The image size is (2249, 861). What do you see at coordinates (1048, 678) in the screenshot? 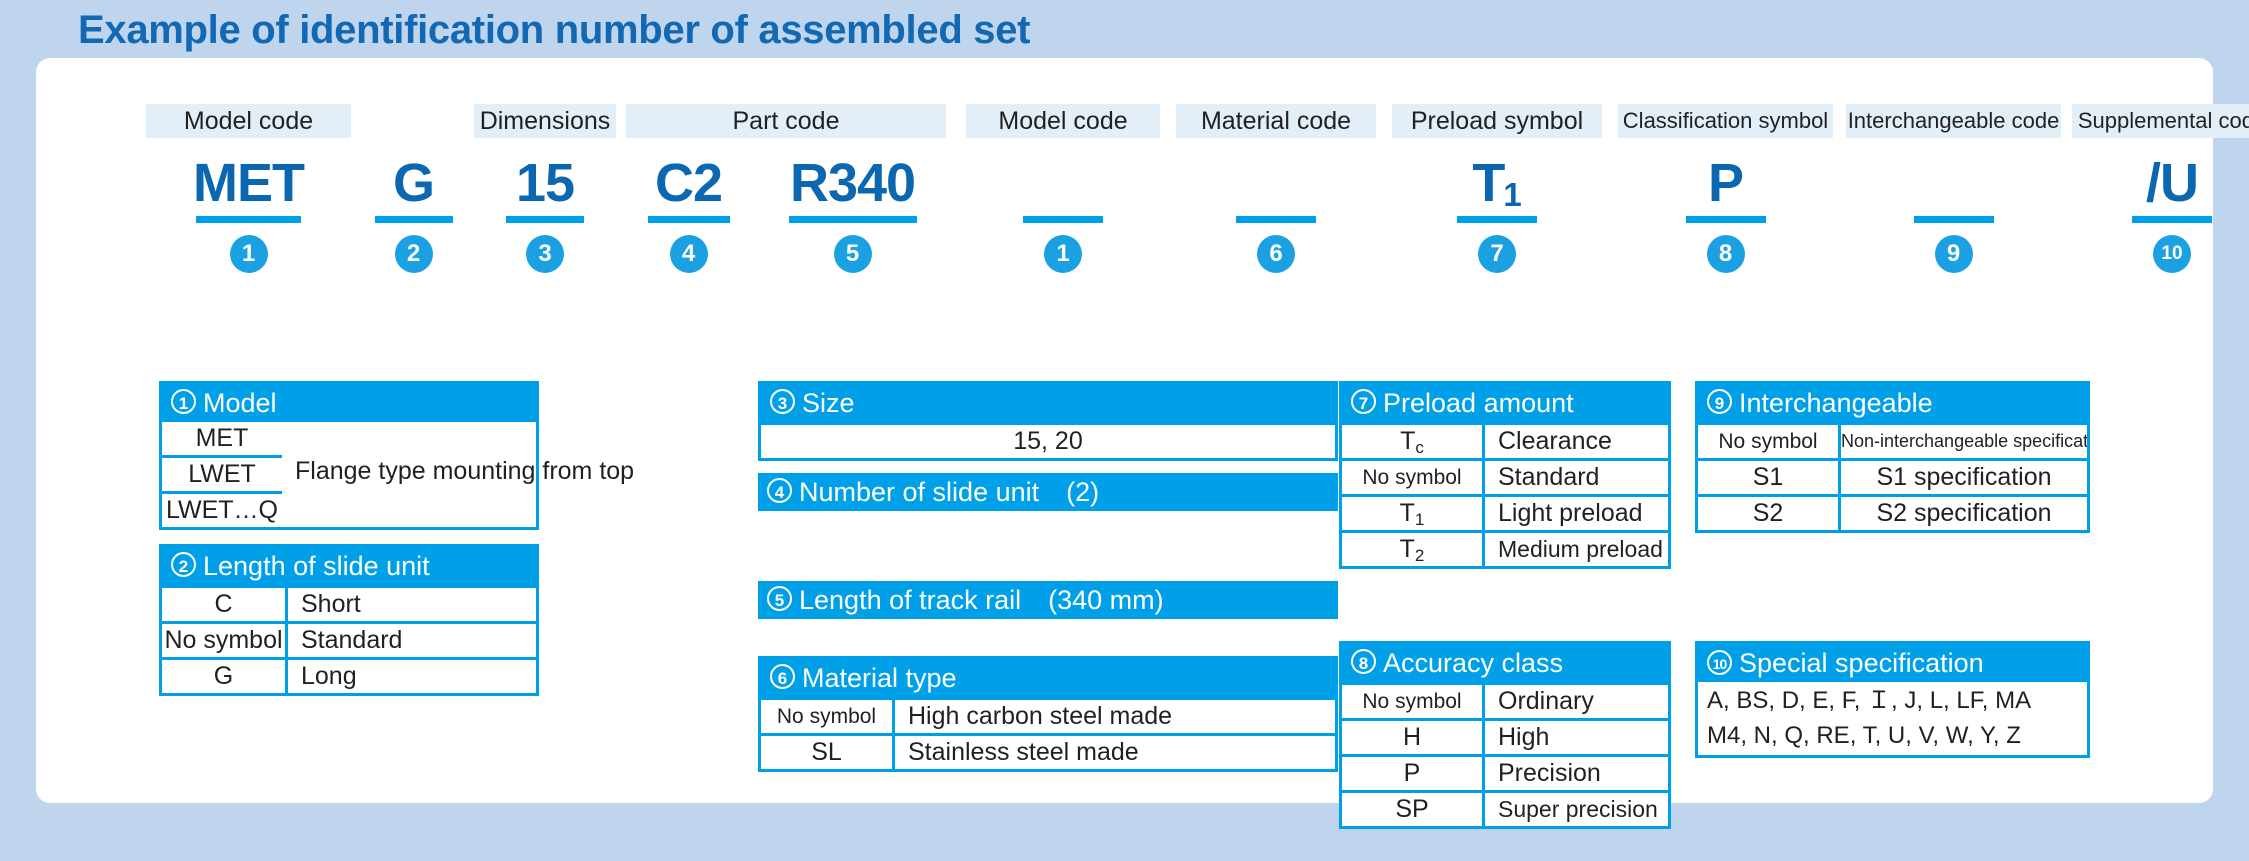
I see `table-material-type-header: 6 Material type` at bounding box center [1048, 678].